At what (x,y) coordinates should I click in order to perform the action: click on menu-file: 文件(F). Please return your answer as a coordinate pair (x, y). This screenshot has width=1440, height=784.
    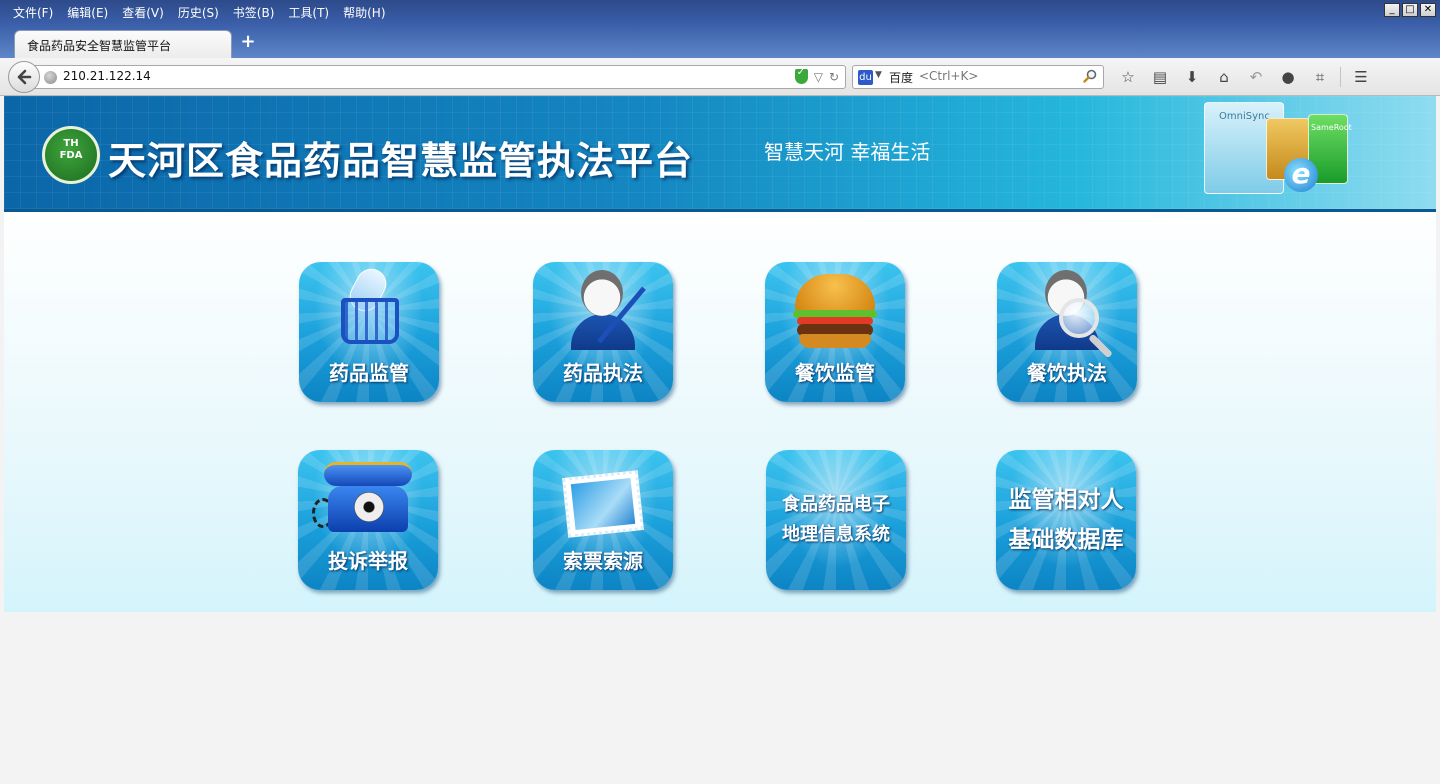
    Looking at the image, I should click on (33, 13).